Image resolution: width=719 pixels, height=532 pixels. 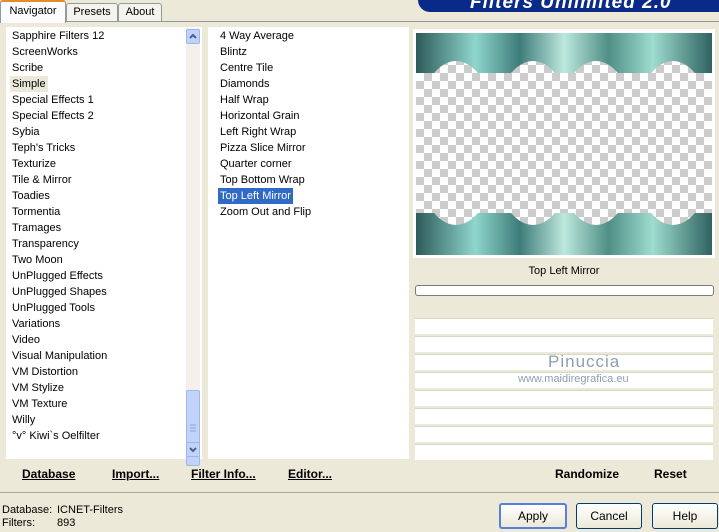 I want to click on tab-presets: Presets, so click(x=92, y=12).